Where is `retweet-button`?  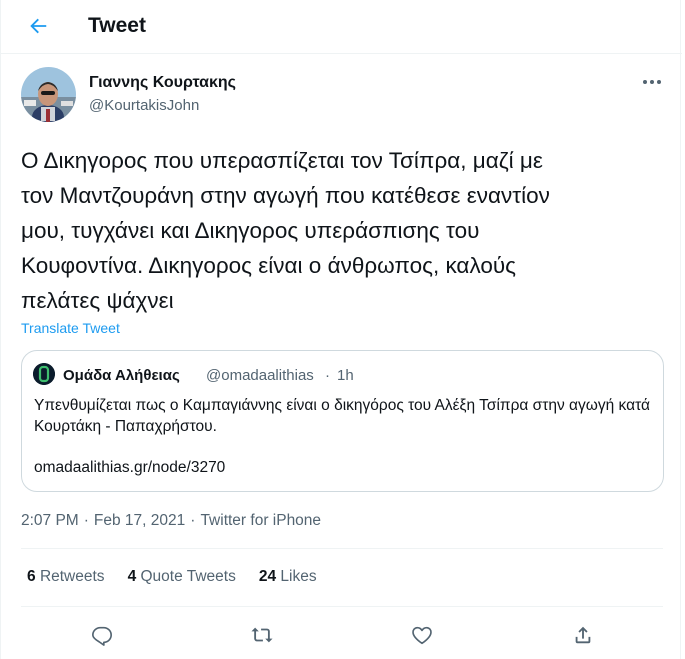 retweet-button is located at coordinates (262, 635).